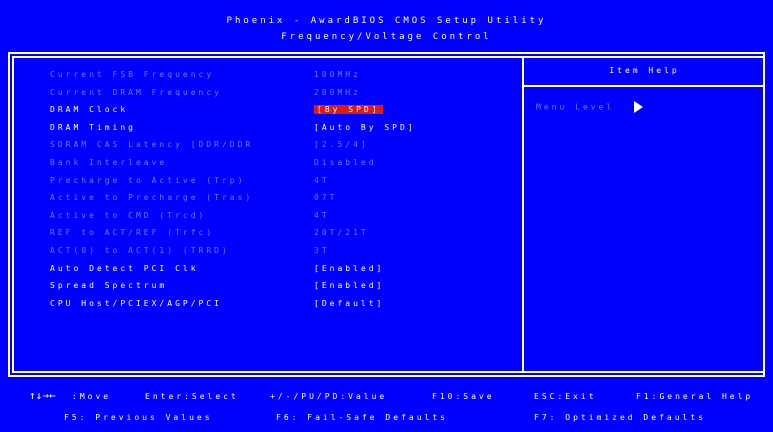 The width and height of the screenshot is (773, 432). I want to click on page-subtitle: Frequency/Voltage Control, so click(386, 37).